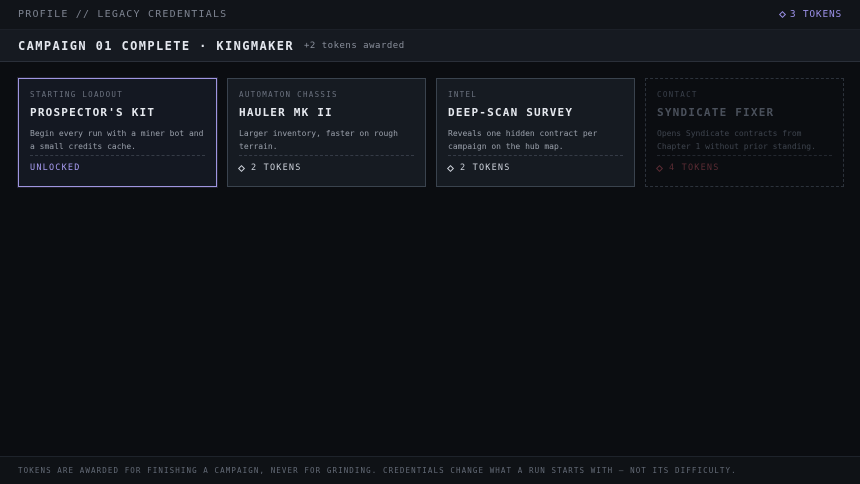  What do you see at coordinates (288, 94) in the screenshot?
I see `card-category: AUTOMATON CHASSIS` at bounding box center [288, 94].